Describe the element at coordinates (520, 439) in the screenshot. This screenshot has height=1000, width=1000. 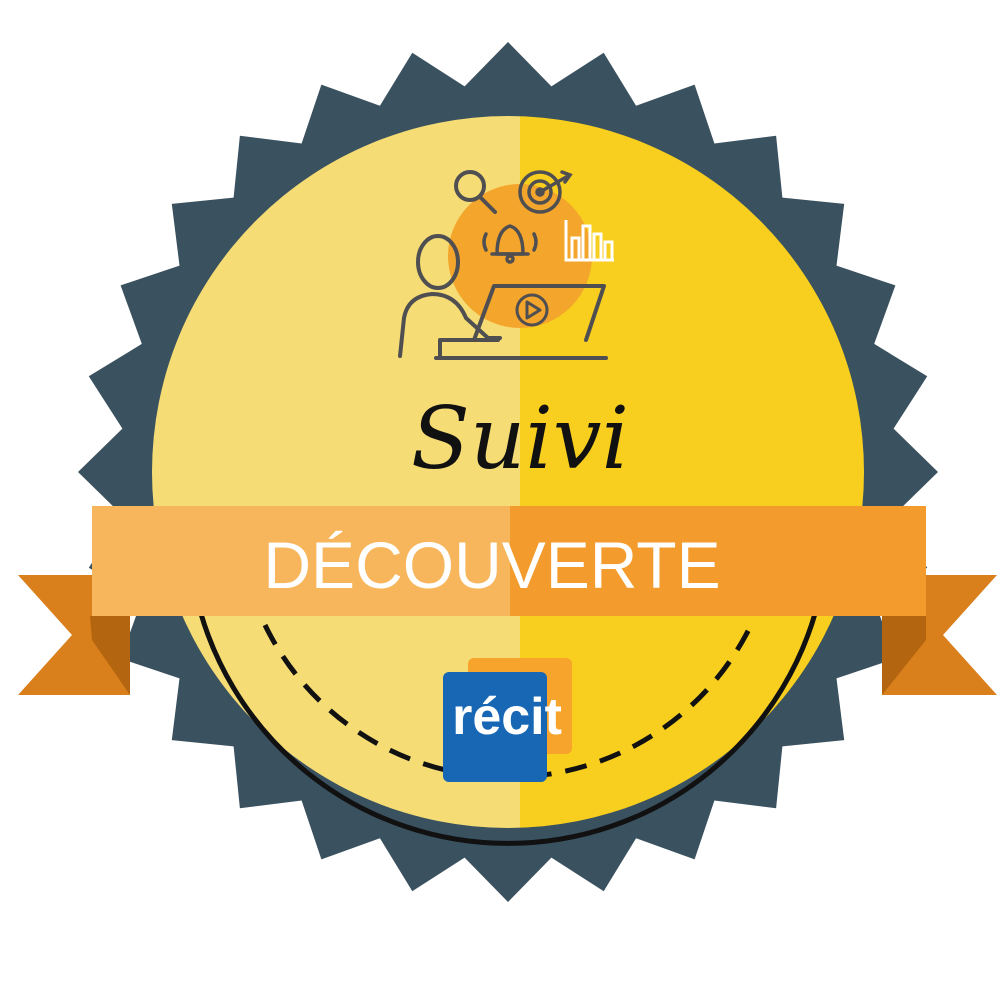
I see `badge-title: Suivi` at that location.